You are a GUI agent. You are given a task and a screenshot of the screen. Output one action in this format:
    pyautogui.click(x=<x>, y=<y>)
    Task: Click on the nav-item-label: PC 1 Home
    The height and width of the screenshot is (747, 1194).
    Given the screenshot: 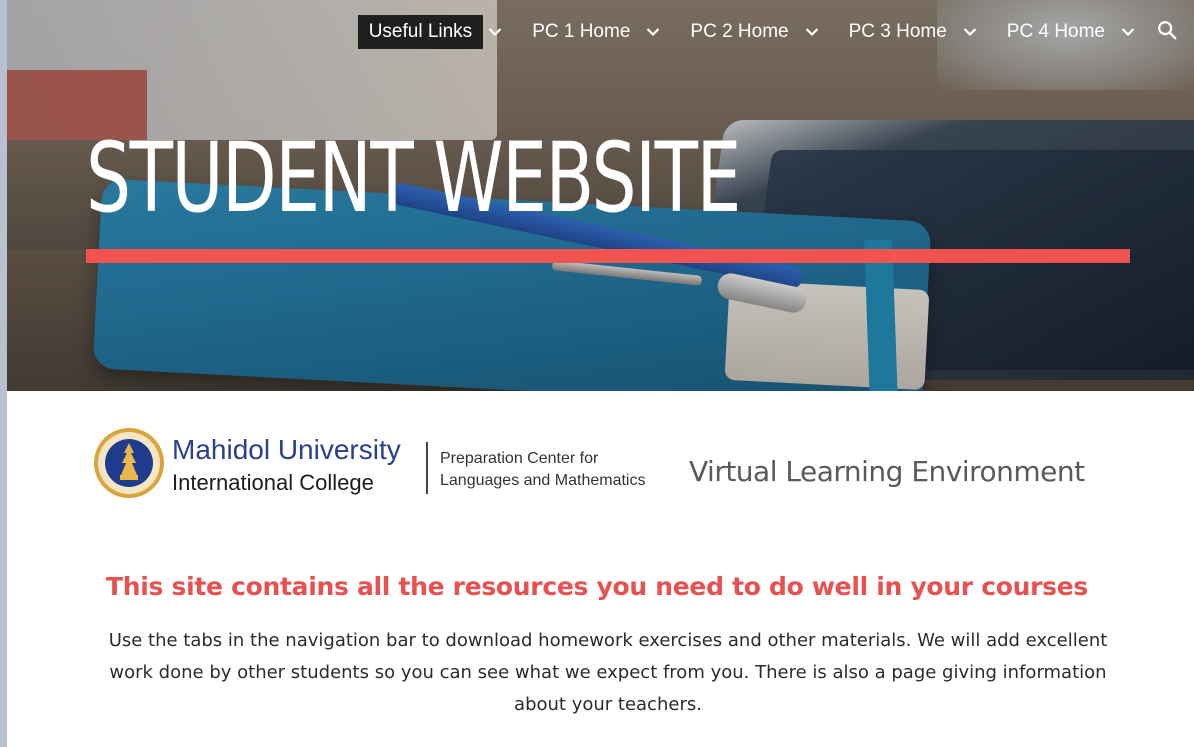 What is the action you would take?
    pyautogui.click(x=581, y=32)
    